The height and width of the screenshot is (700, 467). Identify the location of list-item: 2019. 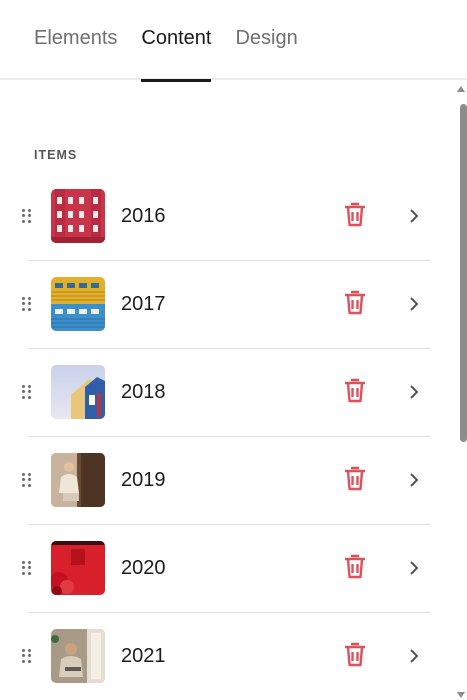
(230, 480).